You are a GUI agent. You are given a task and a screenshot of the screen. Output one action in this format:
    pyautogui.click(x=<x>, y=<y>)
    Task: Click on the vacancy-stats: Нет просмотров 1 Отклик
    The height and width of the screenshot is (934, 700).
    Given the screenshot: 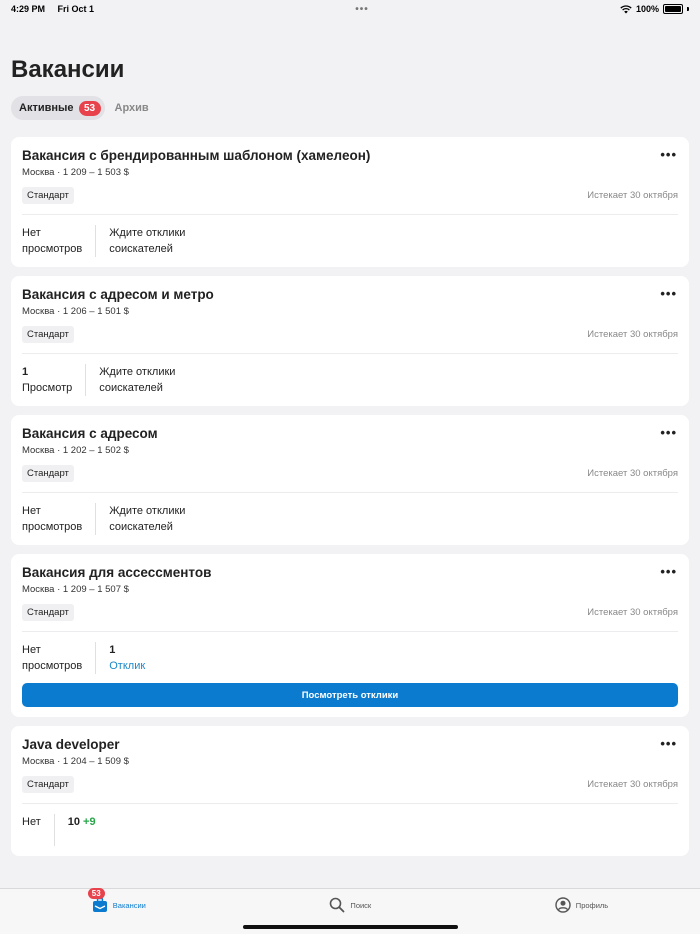 What is the action you would take?
    pyautogui.click(x=350, y=658)
    